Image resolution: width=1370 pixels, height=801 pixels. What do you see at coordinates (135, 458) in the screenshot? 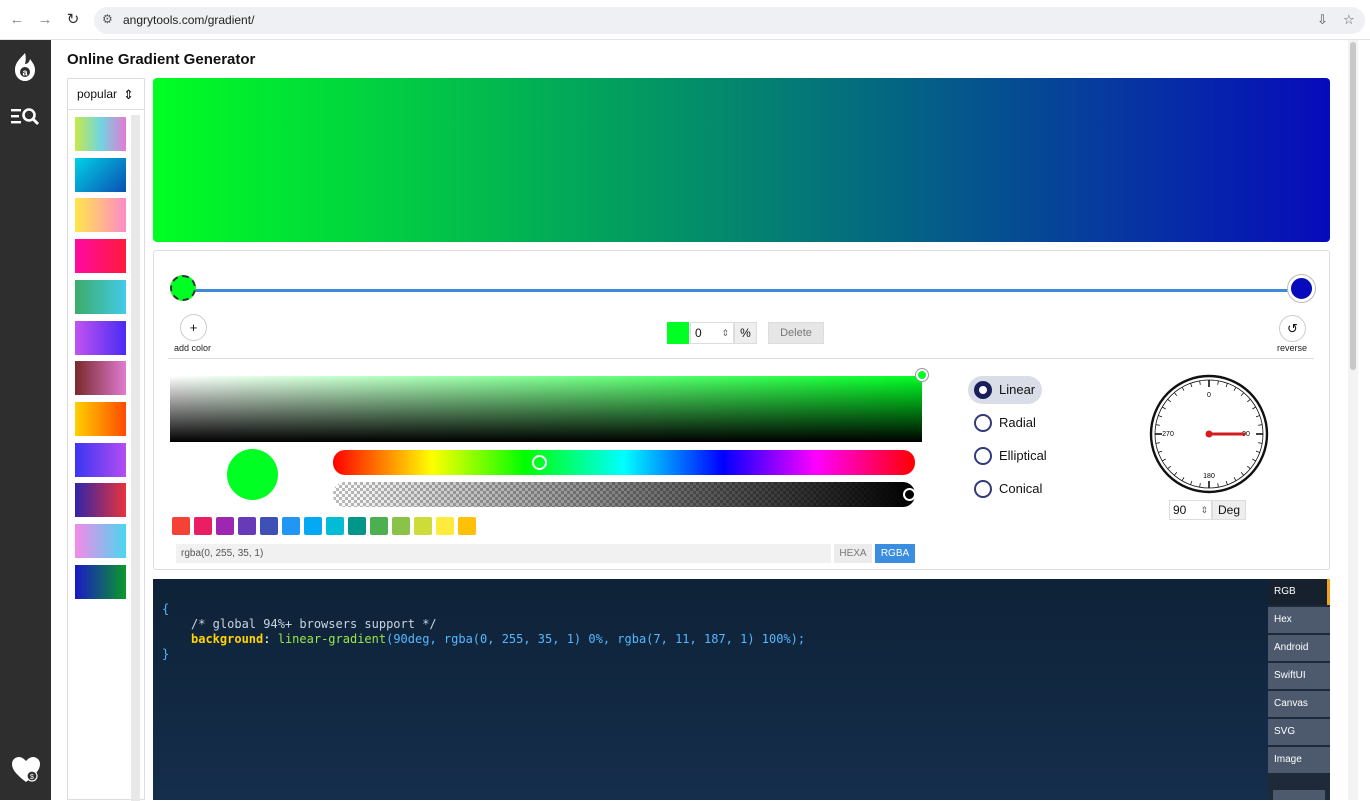
I see `presets-scrollbar` at bounding box center [135, 458].